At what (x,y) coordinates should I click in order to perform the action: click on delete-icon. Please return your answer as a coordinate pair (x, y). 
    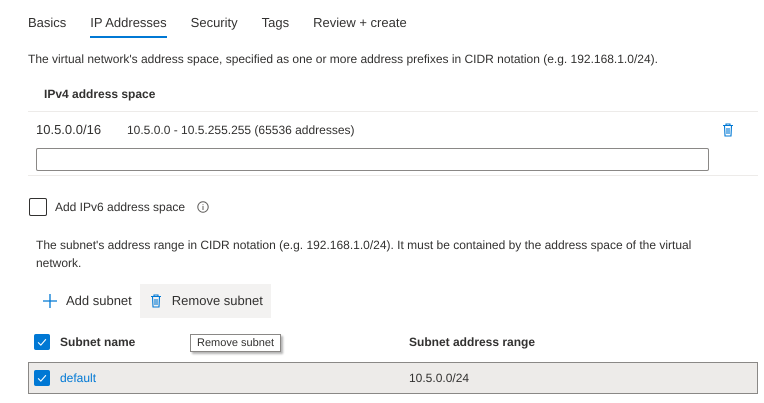
    Looking at the image, I should click on (728, 130).